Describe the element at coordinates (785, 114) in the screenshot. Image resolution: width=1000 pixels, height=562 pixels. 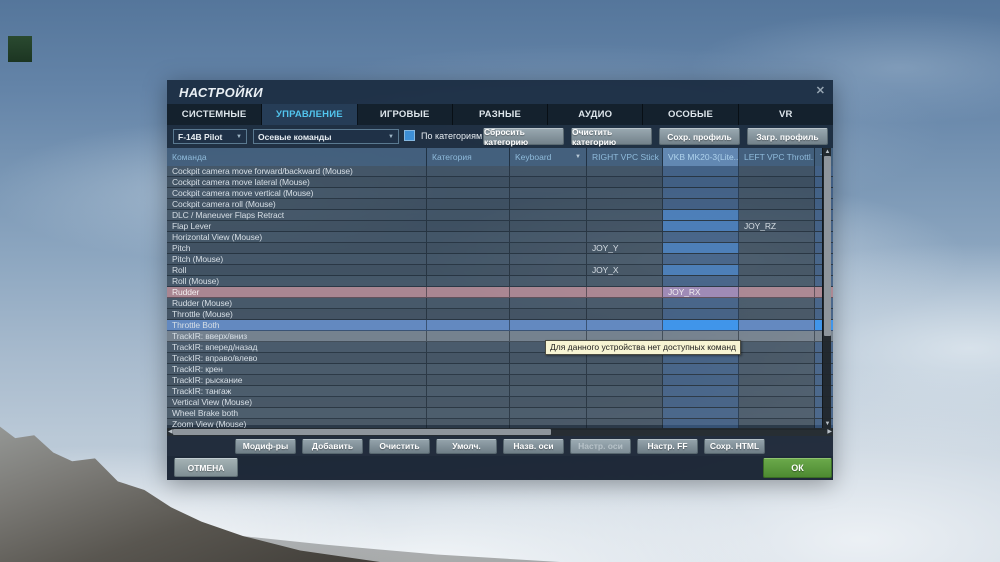
I see `tab-6-vr: VR` at that location.